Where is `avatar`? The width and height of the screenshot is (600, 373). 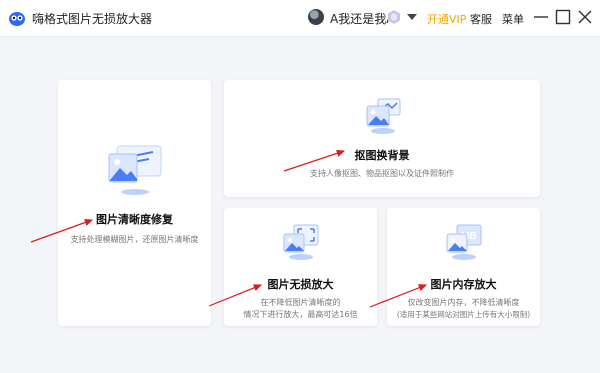
avatar is located at coordinates (316, 17).